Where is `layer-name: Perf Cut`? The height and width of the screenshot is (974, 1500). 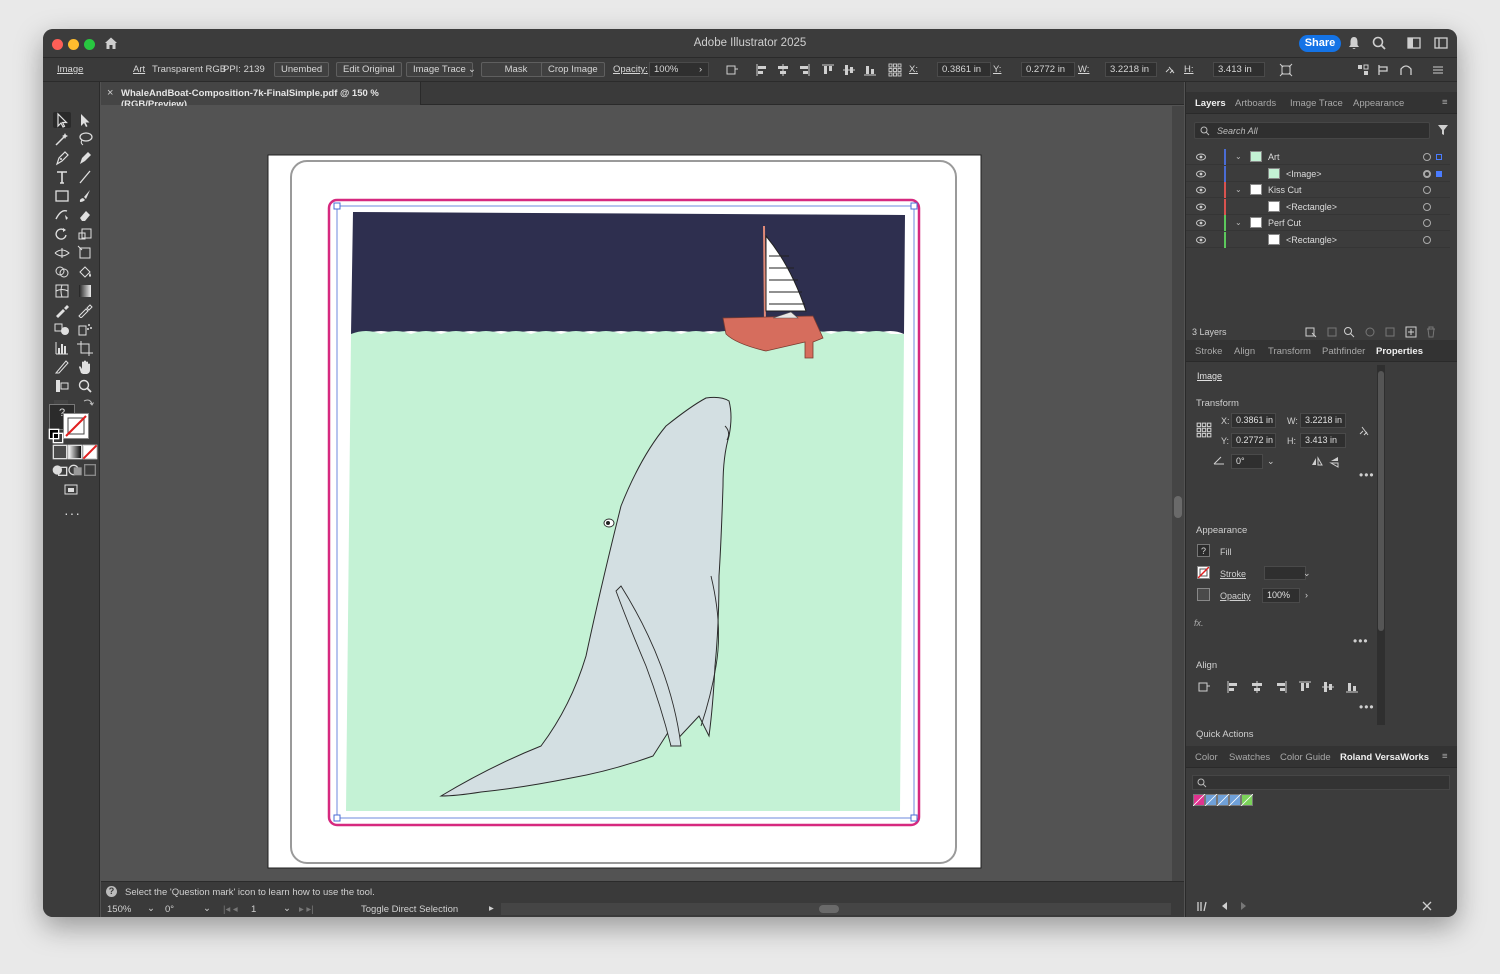
layer-name: Perf Cut is located at coordinates (1284, 223).